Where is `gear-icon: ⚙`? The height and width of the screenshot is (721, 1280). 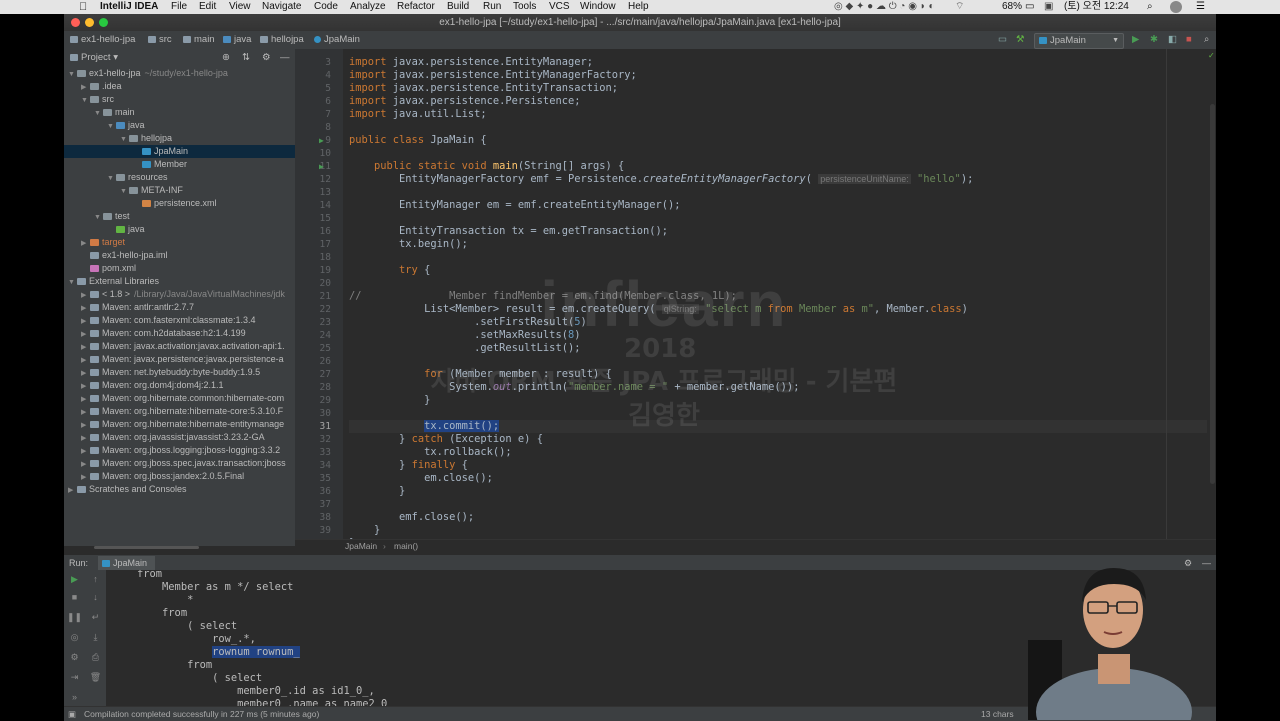
gear-icon: ⚙ is located at coordinates (266, 57).